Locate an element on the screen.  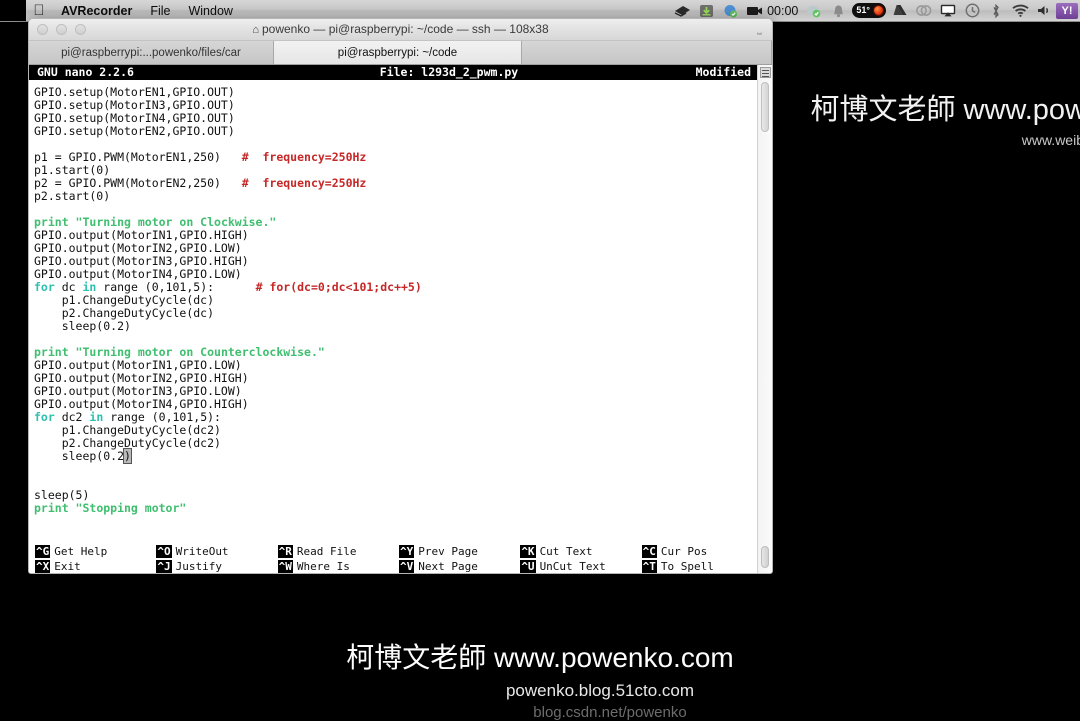
code-span: "Turning motor on Clockwise." is located at coordinates (176, 222).